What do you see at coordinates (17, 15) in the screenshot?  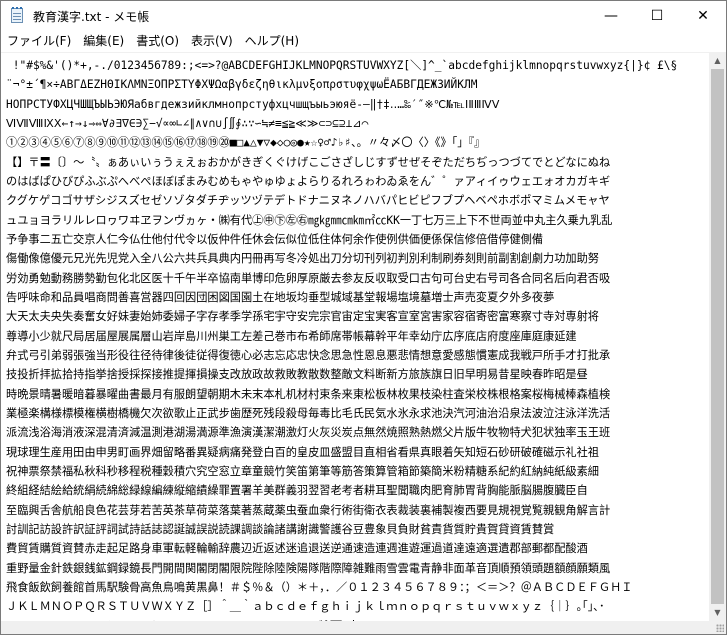 I see `notepad-icon` at bounding box center [17, 15].